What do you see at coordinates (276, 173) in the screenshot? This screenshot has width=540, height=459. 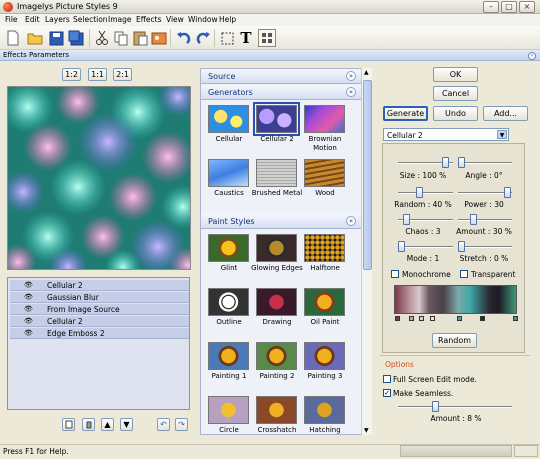 I see `brushed-metal-thumbnail` at bounding box center [276, 173].